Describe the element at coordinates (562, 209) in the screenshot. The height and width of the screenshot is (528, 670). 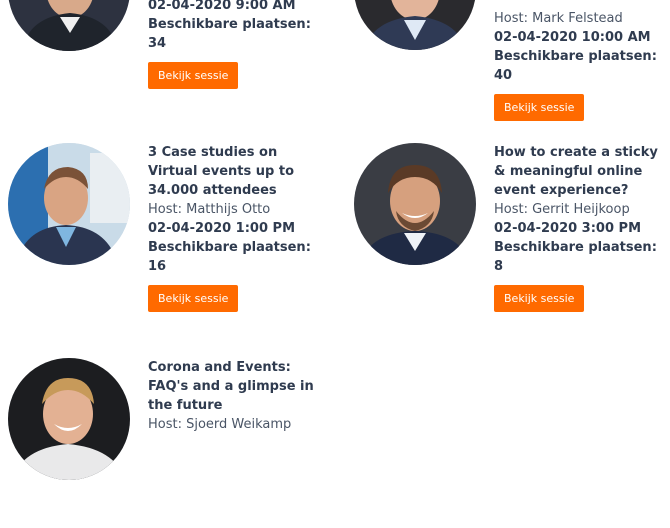
I see `session-host: Host: Gerrit Heijkoop` at that location.